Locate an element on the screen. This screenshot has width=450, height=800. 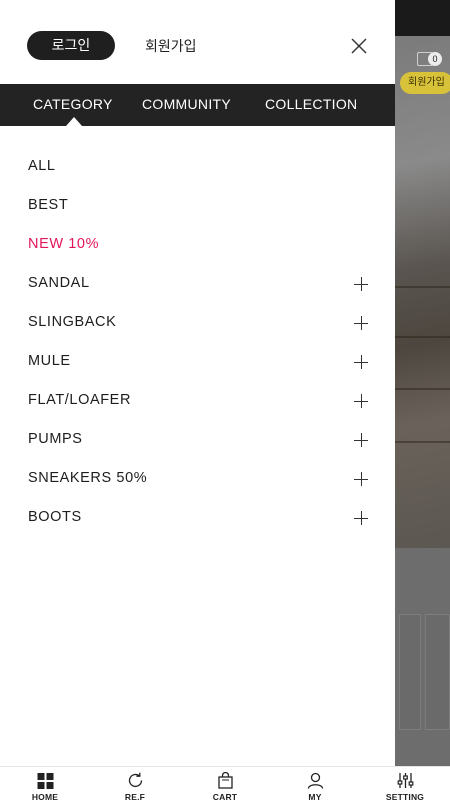
nav-label: MY is located at coordinates (315, 796).